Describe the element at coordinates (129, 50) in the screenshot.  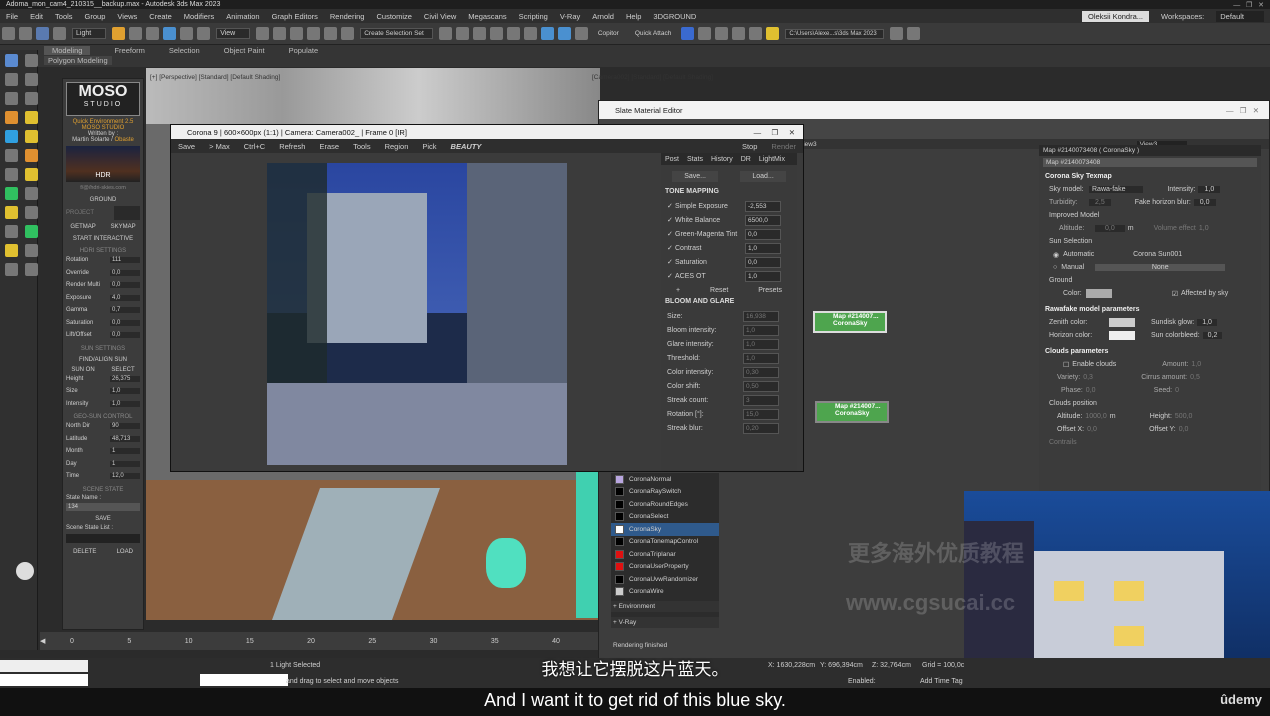
I see `ribbon-tab-freeform: Freeform` at that location.